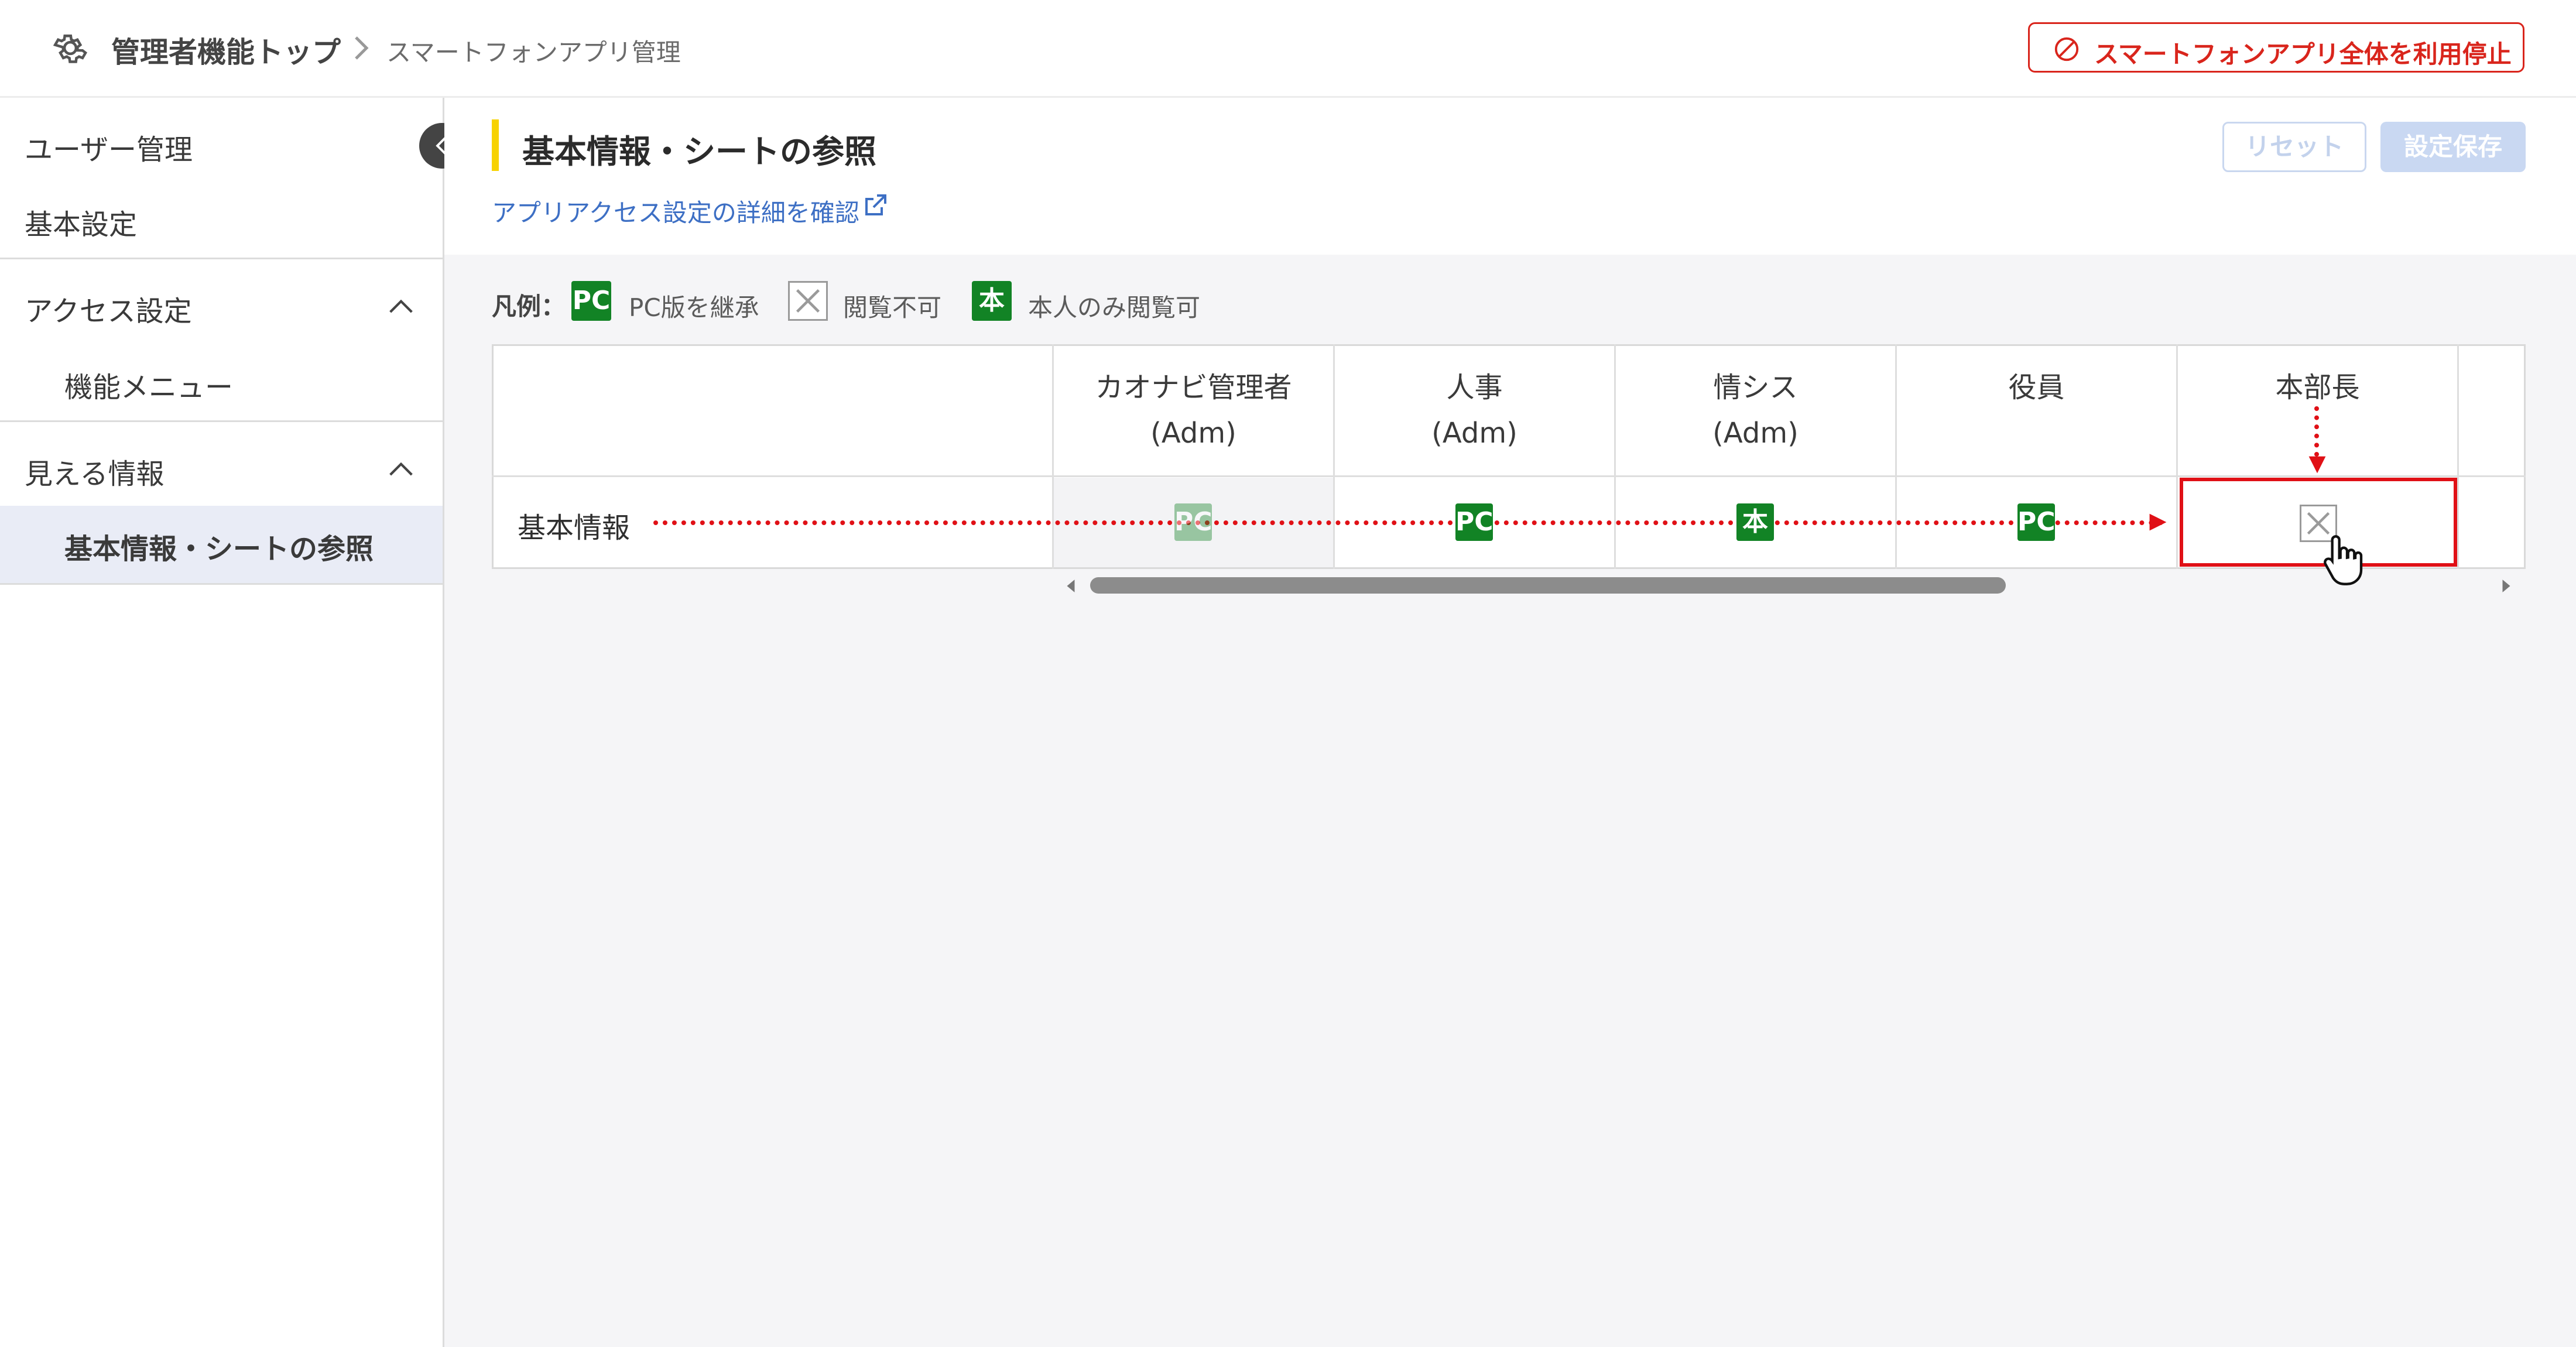 This screenshot has height=1347, width=2576. What do you see at coordinates (81, 222) in the screenshot?
I see `sidebar-item-basic-settings: 基本設定` at bounding box center [81, 222].